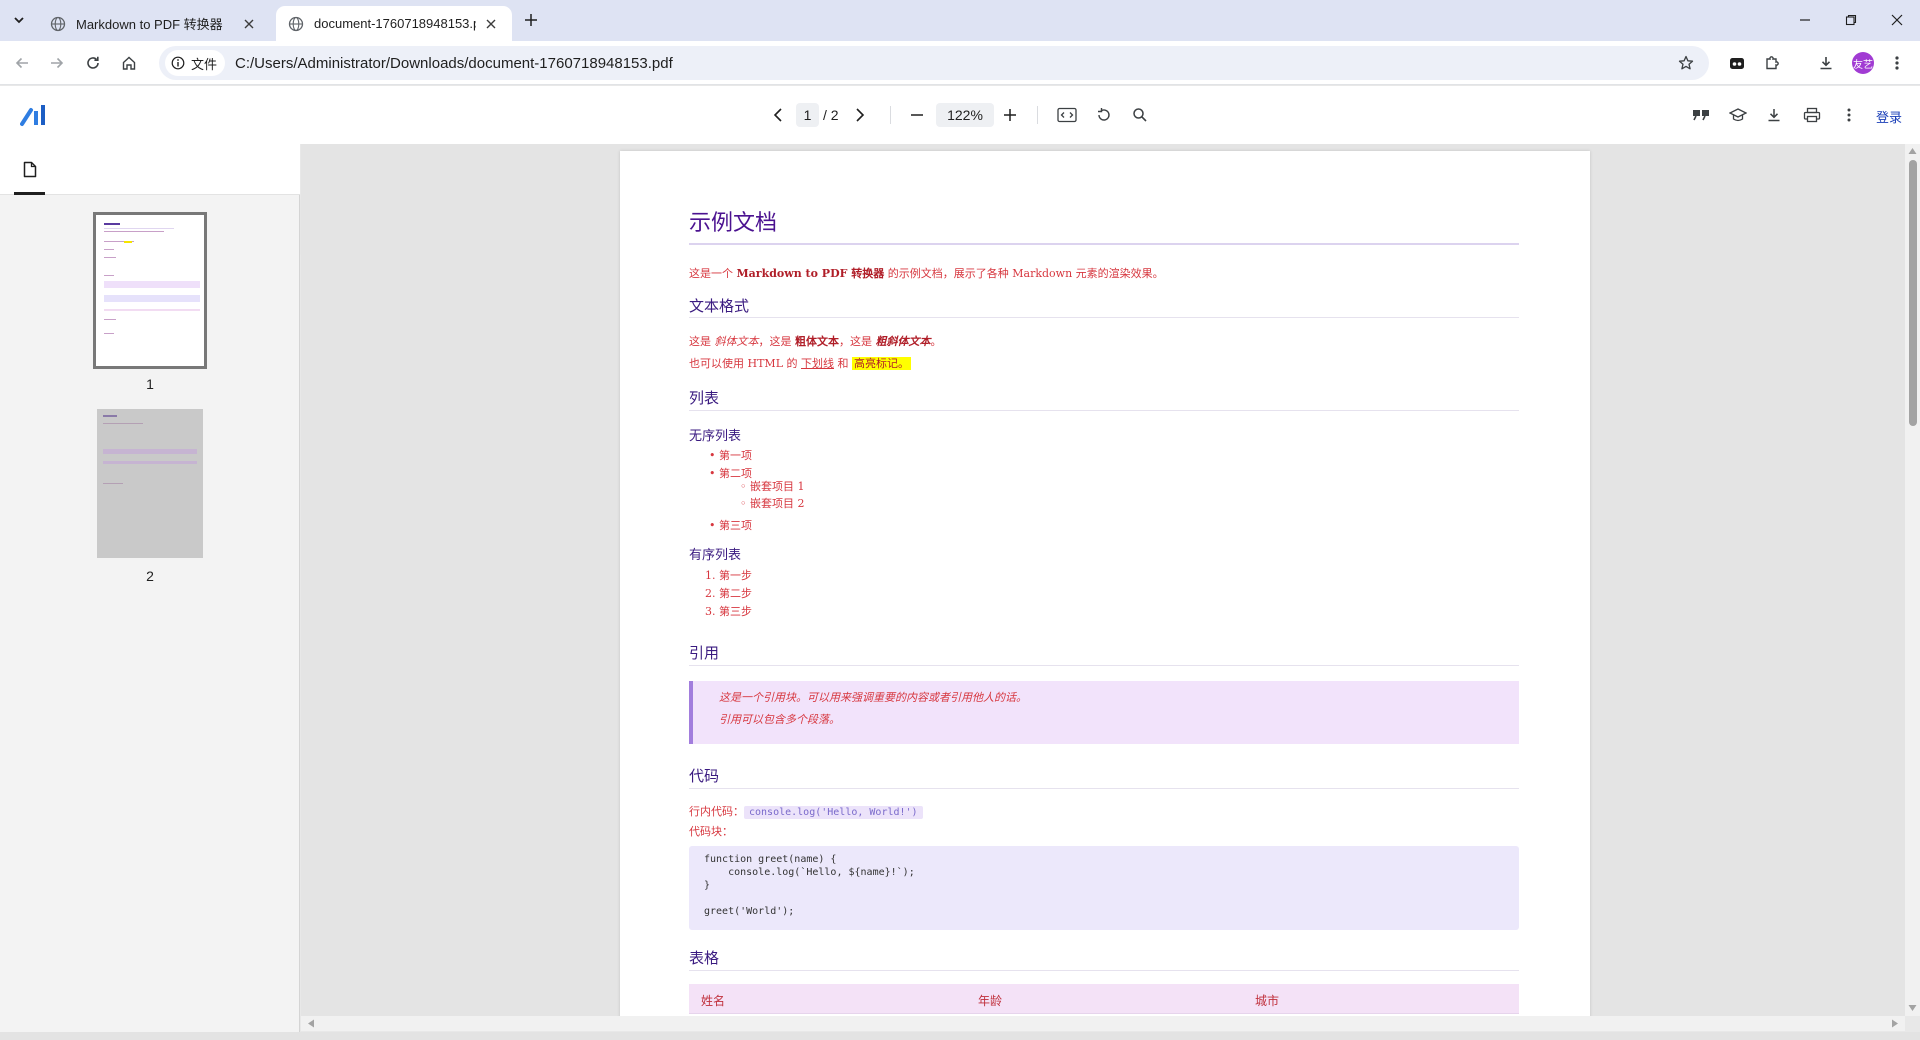 The image size is (1920, 1040). What do you see at coordinates (1849, 115) in the screenshot?
I see `viewer-more-button` at bounding box center [1849, 115].